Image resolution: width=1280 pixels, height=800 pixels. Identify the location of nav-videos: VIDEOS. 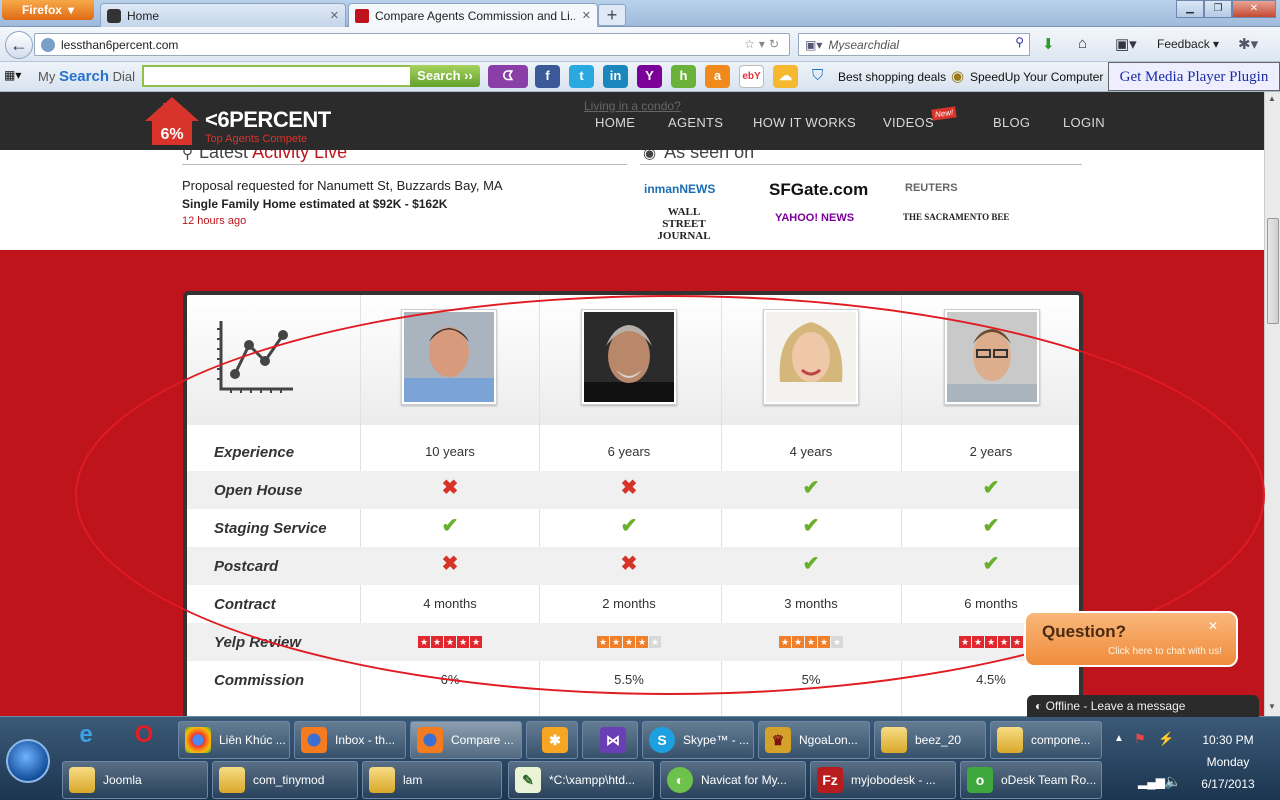
(908, 122).